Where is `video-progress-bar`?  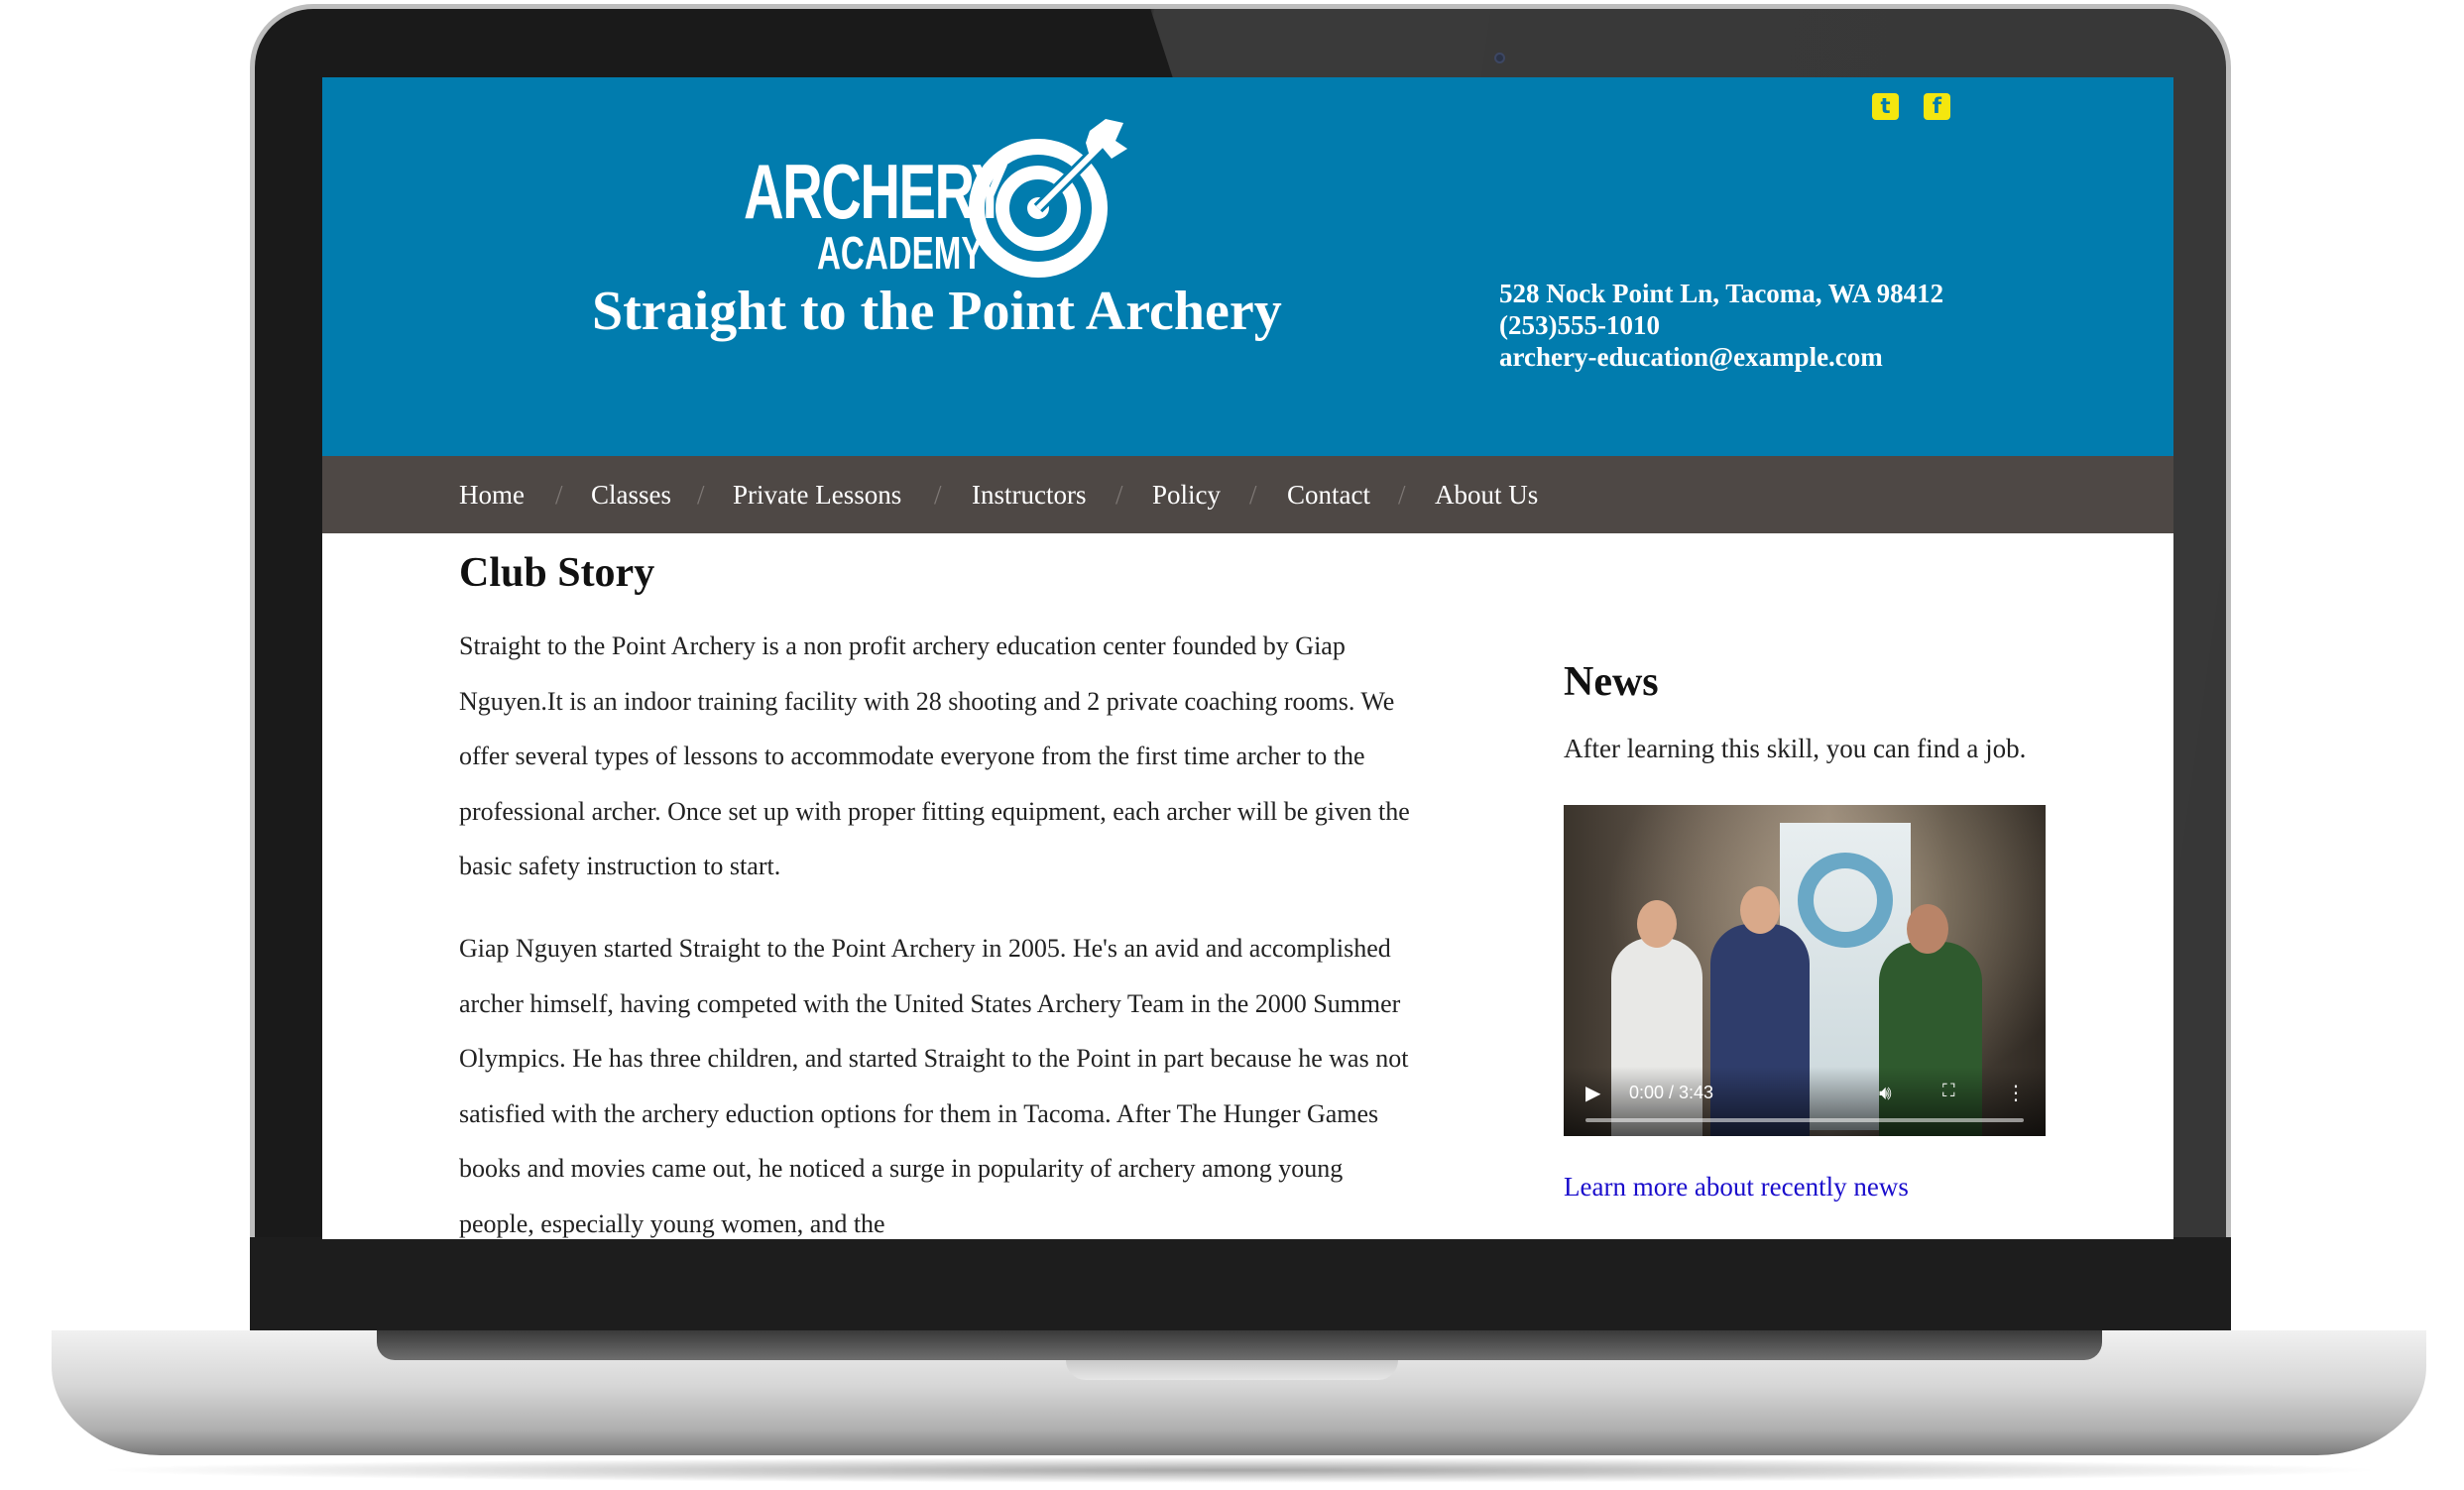 video-progress-bar is located at coordinates (1805, 1120).